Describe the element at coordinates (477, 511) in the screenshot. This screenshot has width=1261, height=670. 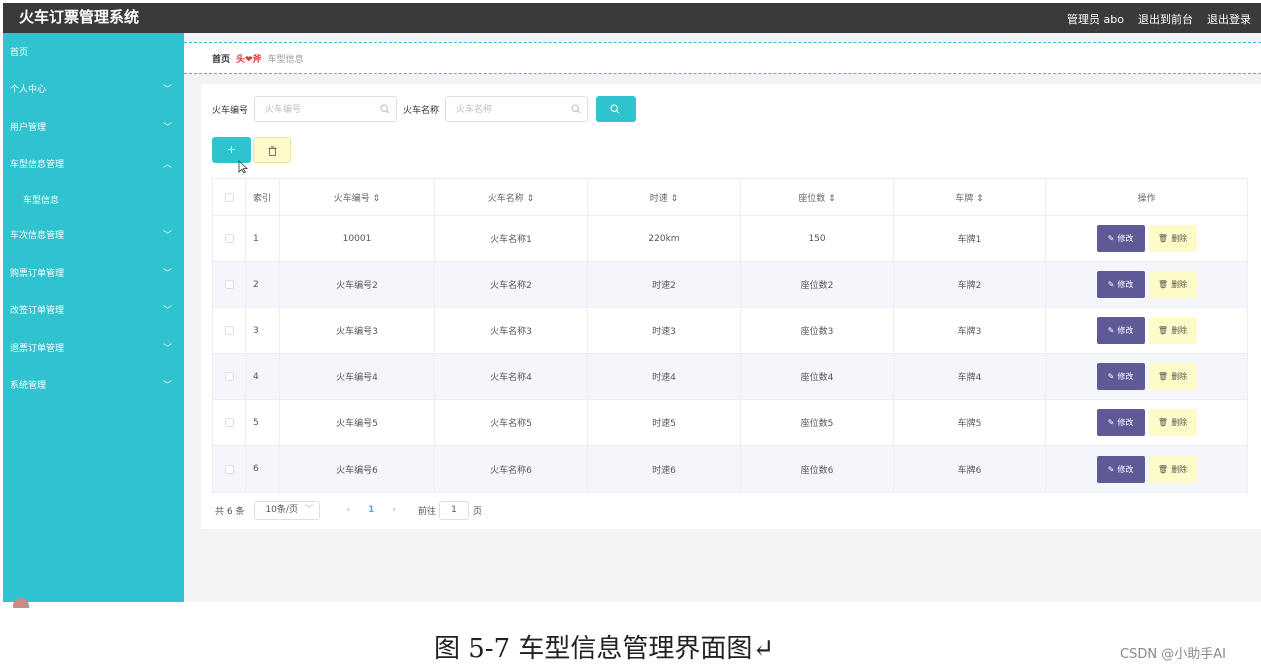
I see `page-suffix-label: 页` at that location.